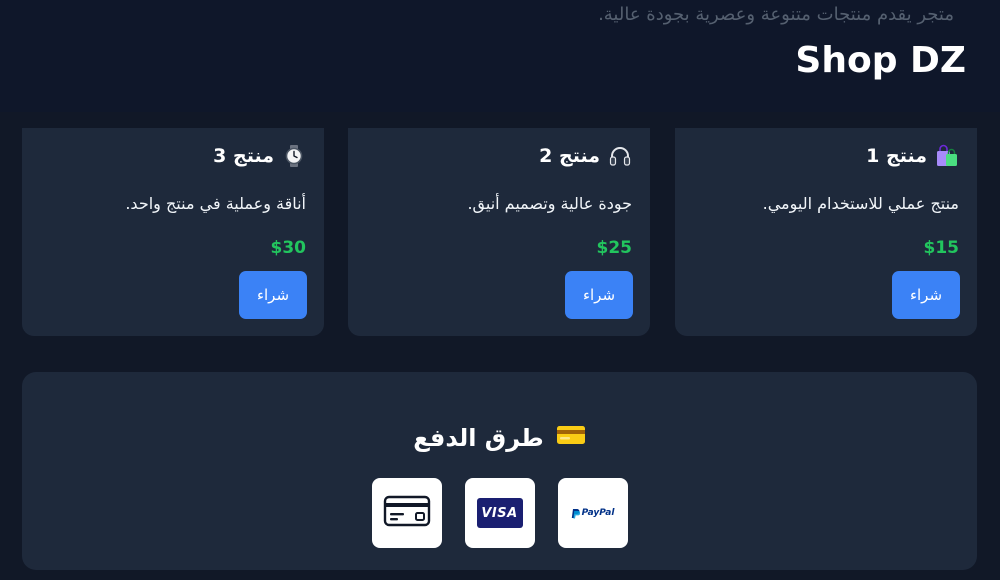  Describe the element at coordinates (575, 513) in the screenshot. I see `paypal-icon` at that location.